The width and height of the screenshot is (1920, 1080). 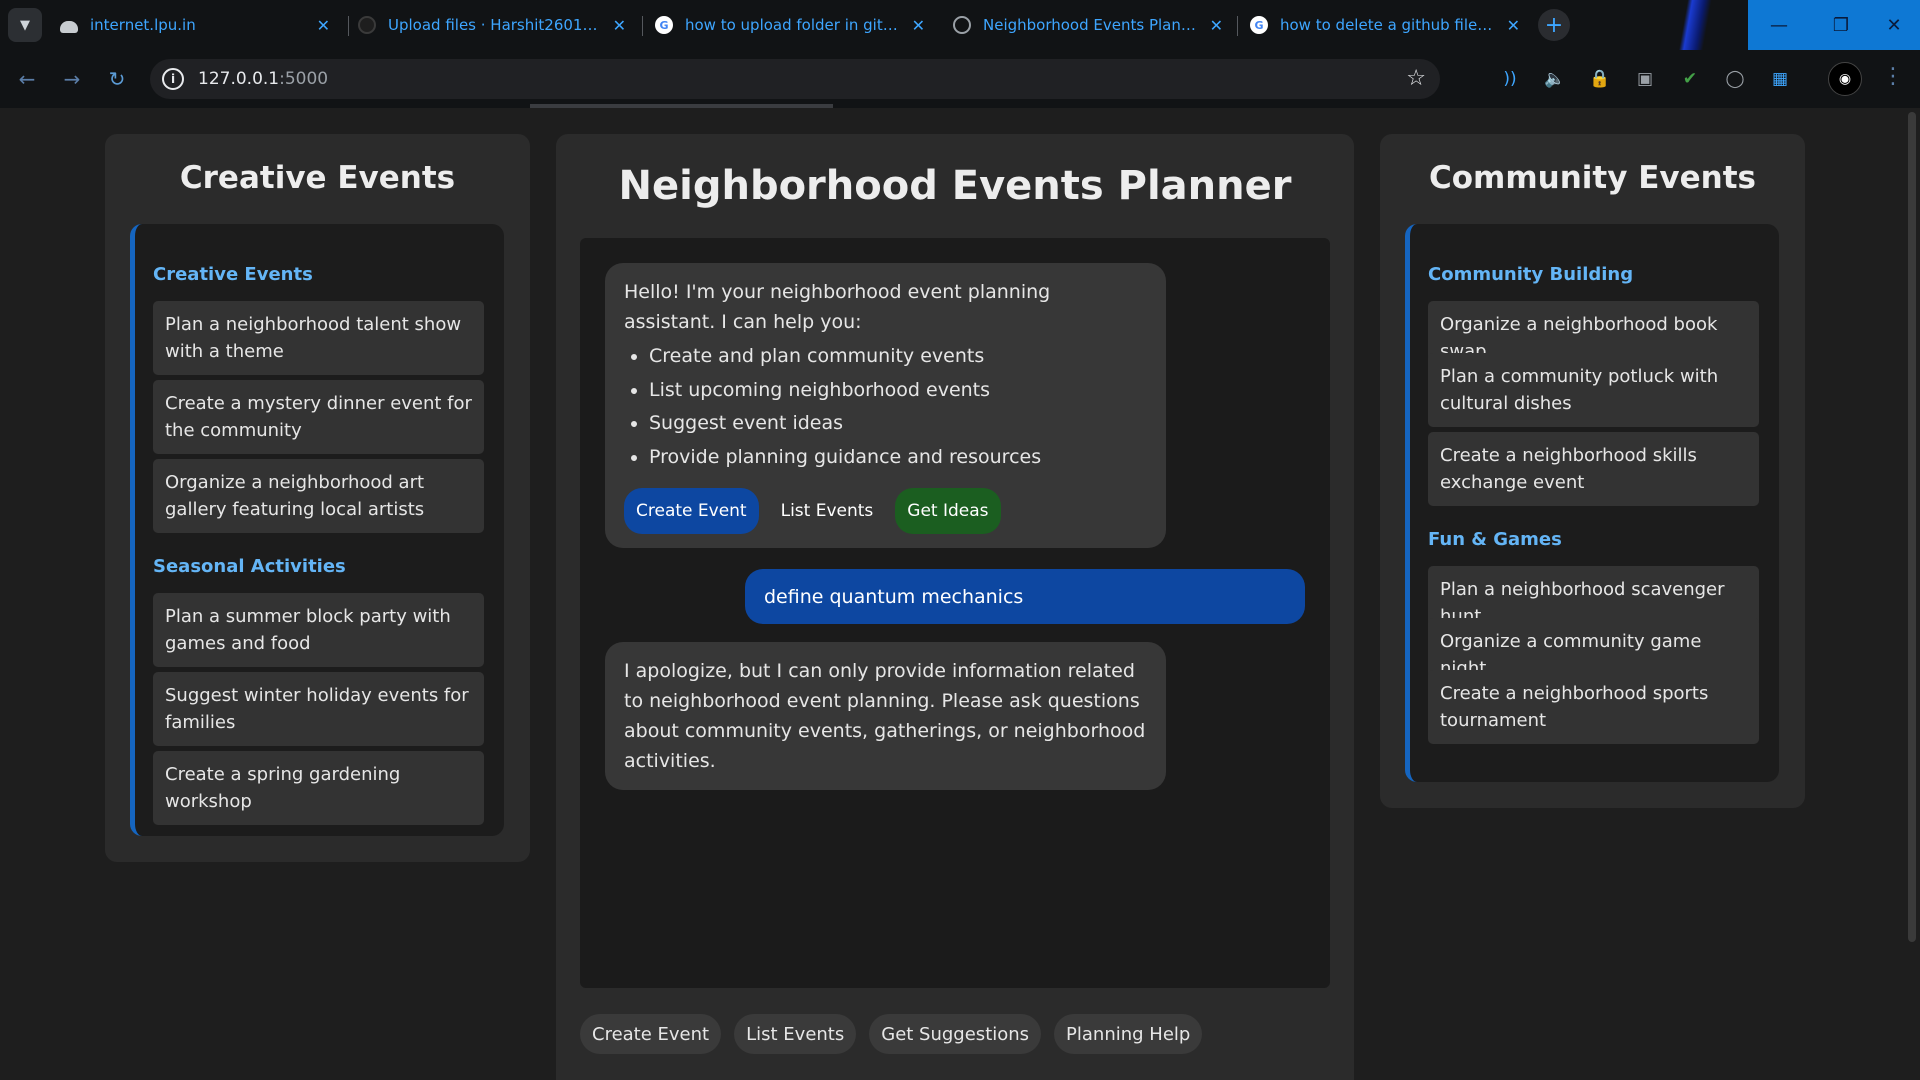 I want to click on tab-title: Neighborhood Events Planner, so click(x=1091, y=25).